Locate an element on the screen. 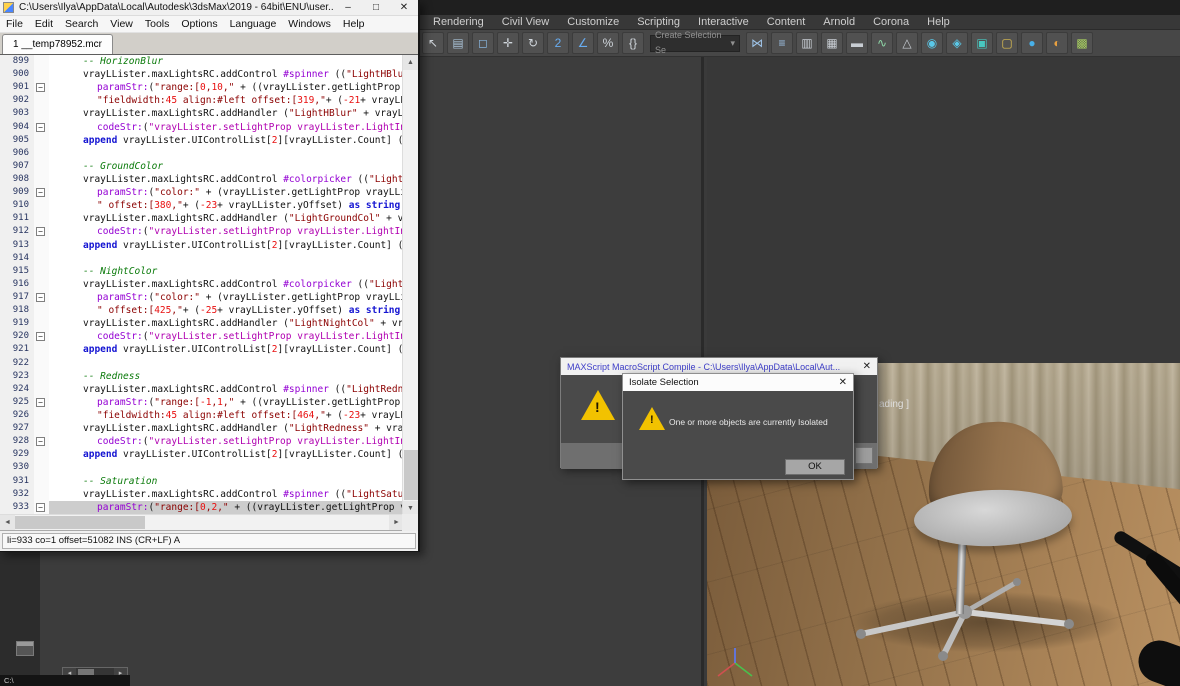 The width and height of the screenshot is (1180, 686). max-menu-customize: Customize is located at coordinates (593, 22).